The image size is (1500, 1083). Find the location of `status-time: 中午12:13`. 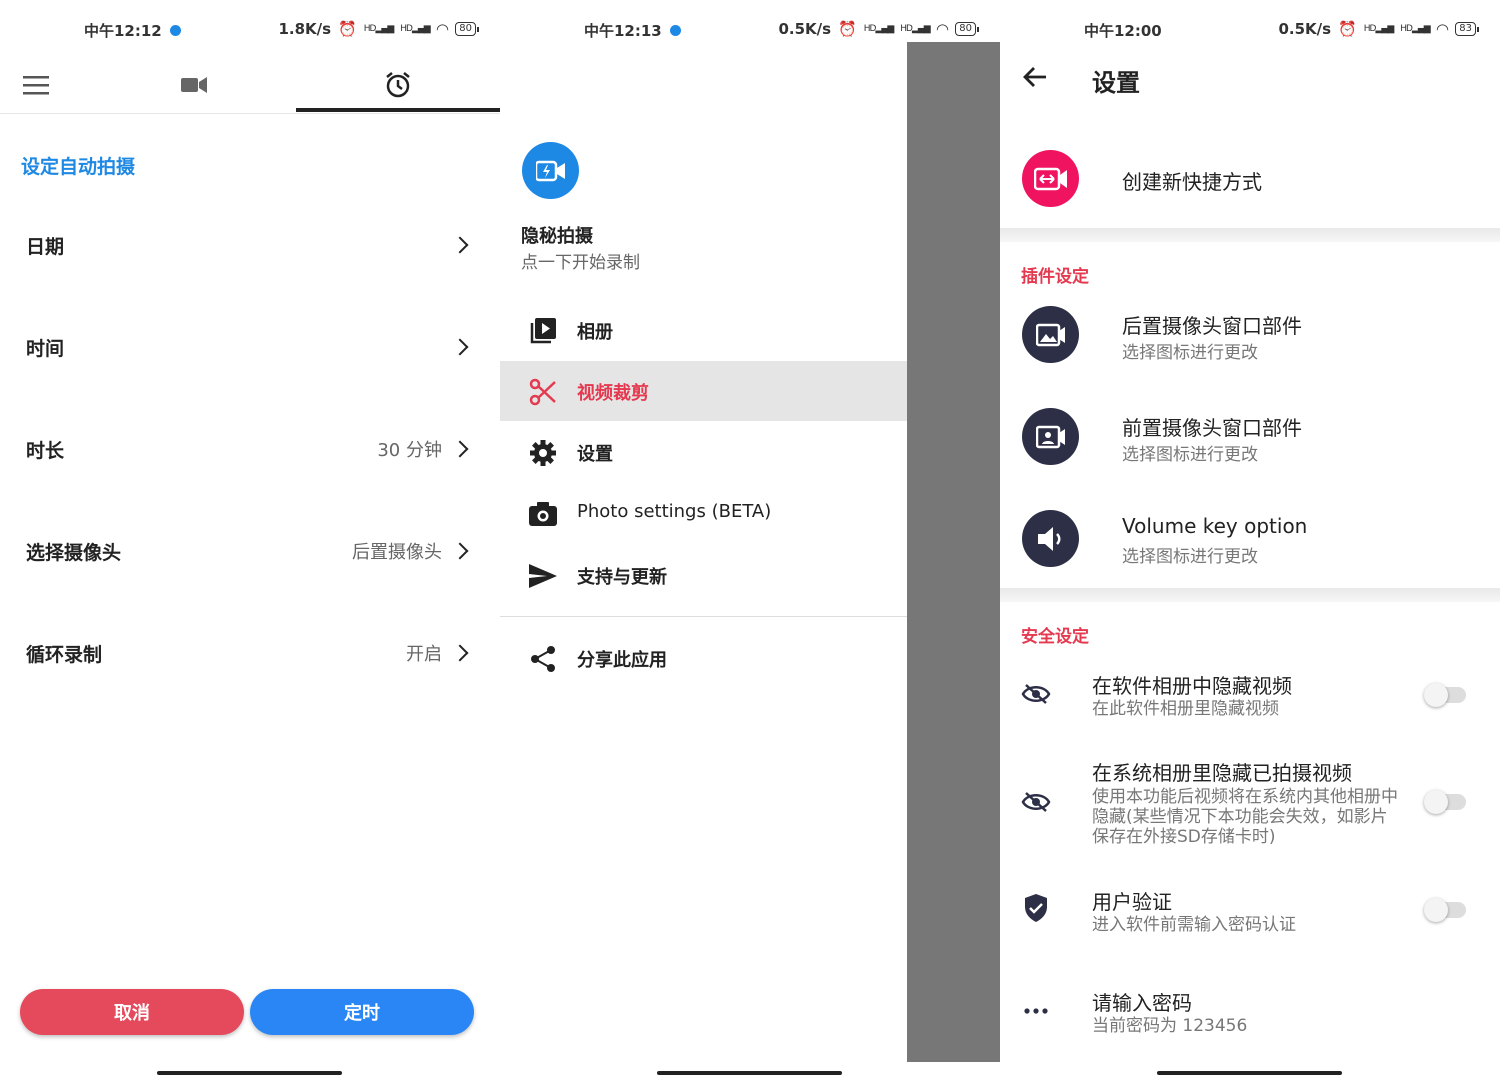

status-time: 中午12:13 is located at coordinates (623, 31).